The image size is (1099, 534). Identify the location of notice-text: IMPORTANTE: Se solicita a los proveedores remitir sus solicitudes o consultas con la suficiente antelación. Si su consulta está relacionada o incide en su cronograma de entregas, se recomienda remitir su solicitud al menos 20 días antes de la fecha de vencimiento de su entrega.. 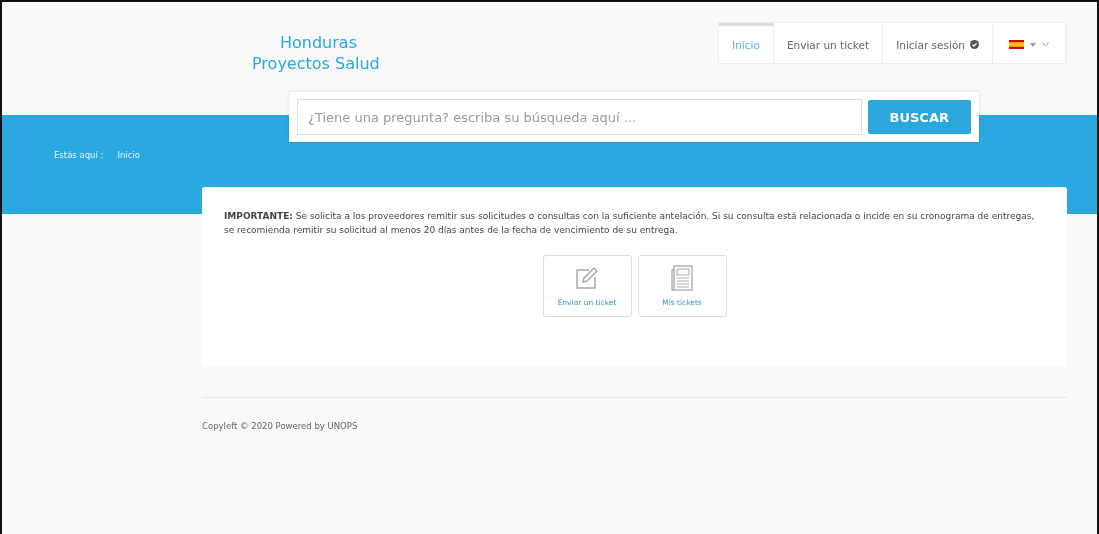
(630, 223).